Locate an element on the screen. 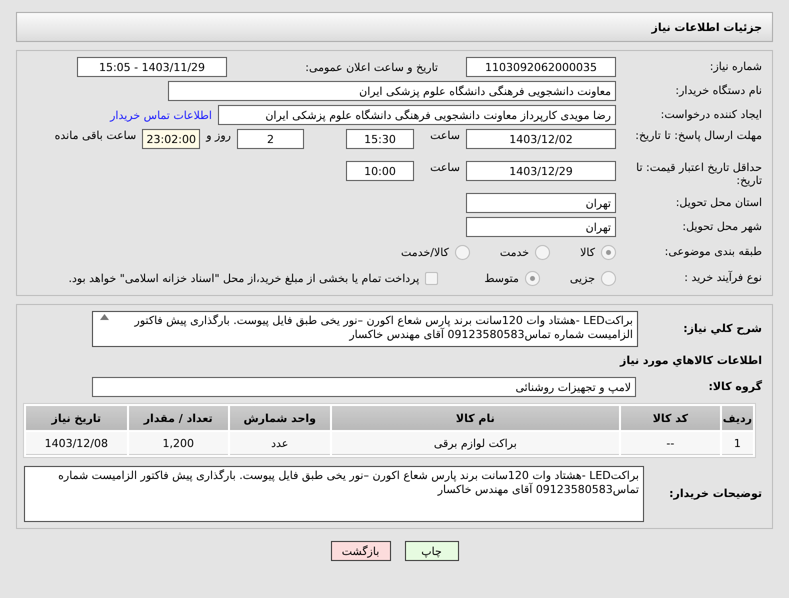 The image size is (789, 598). field-label: شرح کلي نیاز: is located at coordinates (722, 329).